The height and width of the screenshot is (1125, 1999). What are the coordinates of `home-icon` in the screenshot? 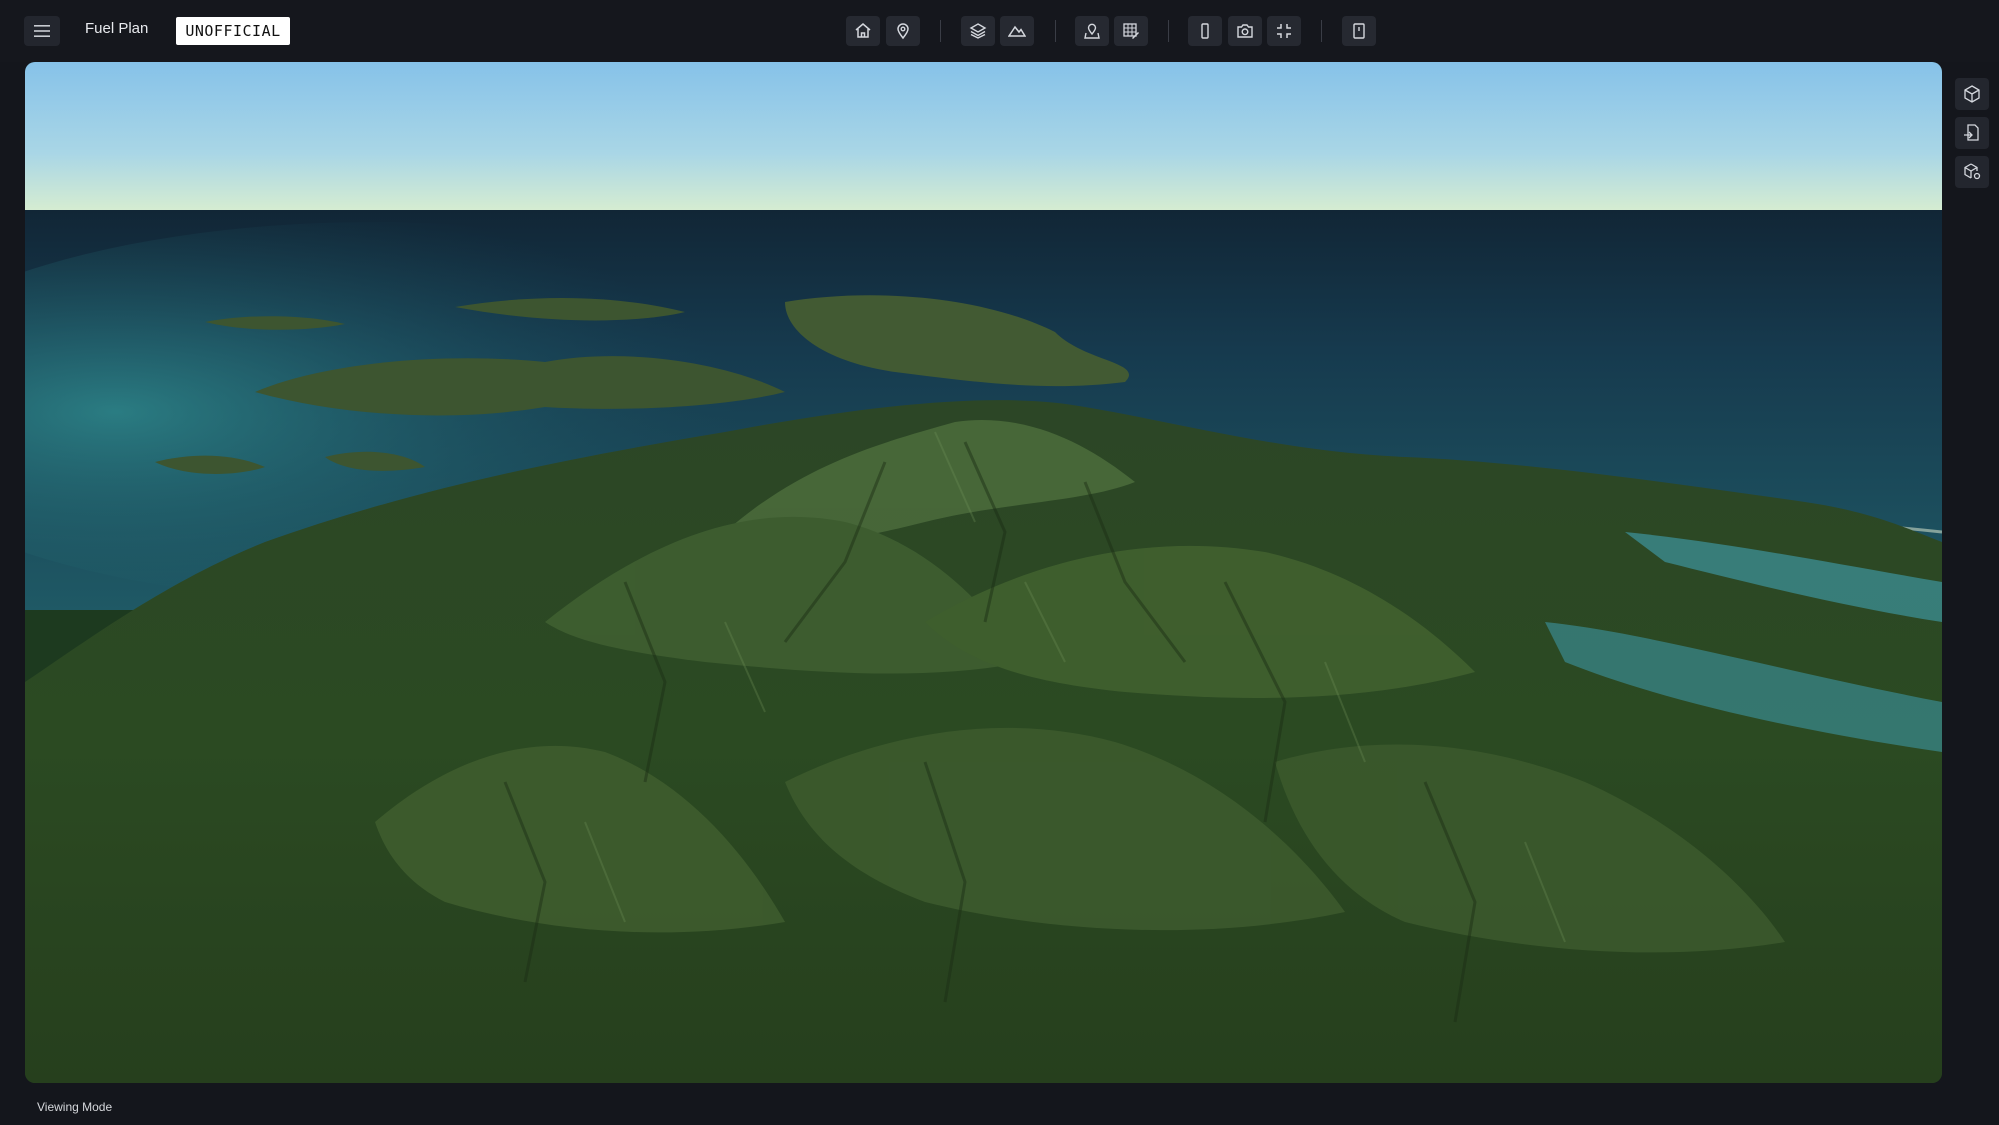 It's located at (863, 30).